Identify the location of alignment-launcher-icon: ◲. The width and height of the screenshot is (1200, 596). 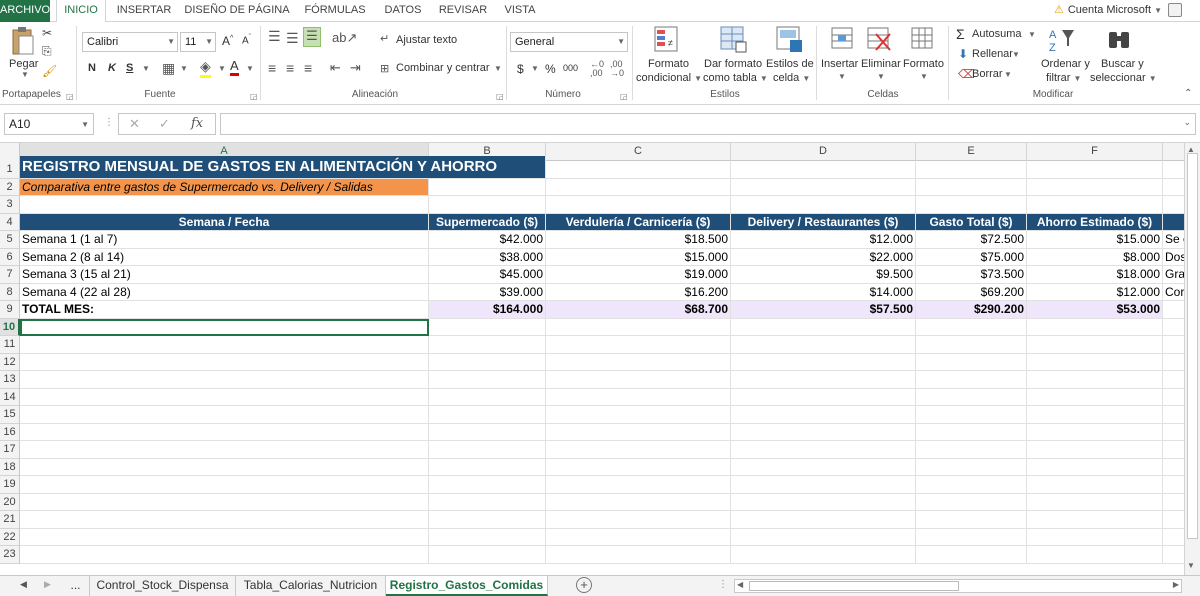
(500, 96).